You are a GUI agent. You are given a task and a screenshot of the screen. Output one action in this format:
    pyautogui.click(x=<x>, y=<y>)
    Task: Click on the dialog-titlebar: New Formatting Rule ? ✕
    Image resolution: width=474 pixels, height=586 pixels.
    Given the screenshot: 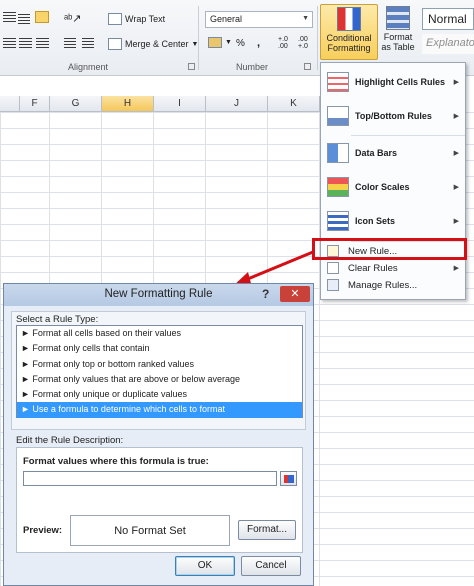 What is the action you would take?
    pyautogui.click(x=158, y=295)
    